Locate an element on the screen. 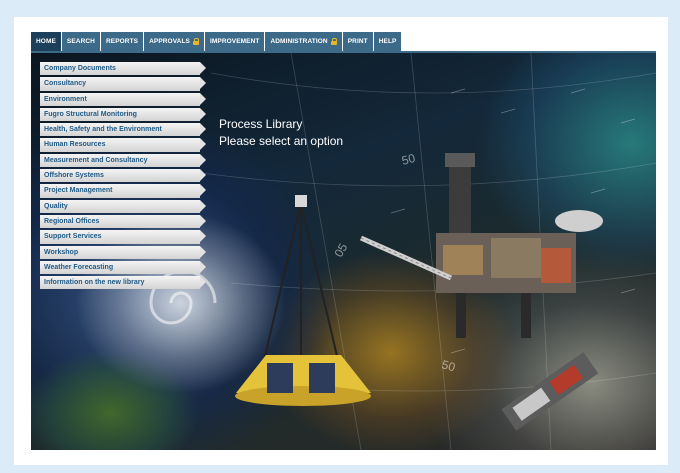  chart-number-label: 50 is located at coordinates (408, 159).